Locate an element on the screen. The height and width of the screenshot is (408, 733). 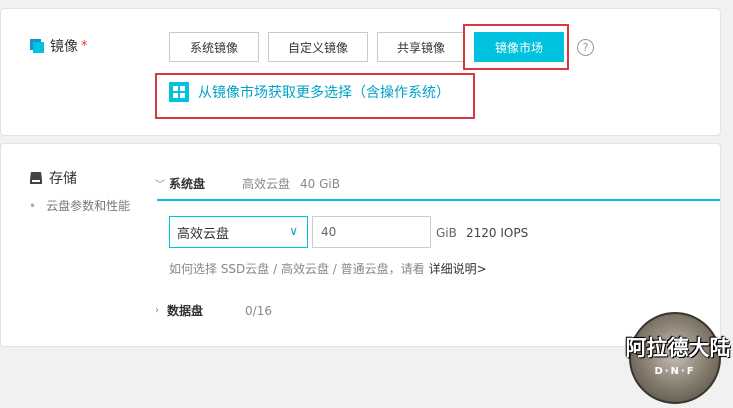
chevron-right-icon: › is located at coordinates (157, 310).